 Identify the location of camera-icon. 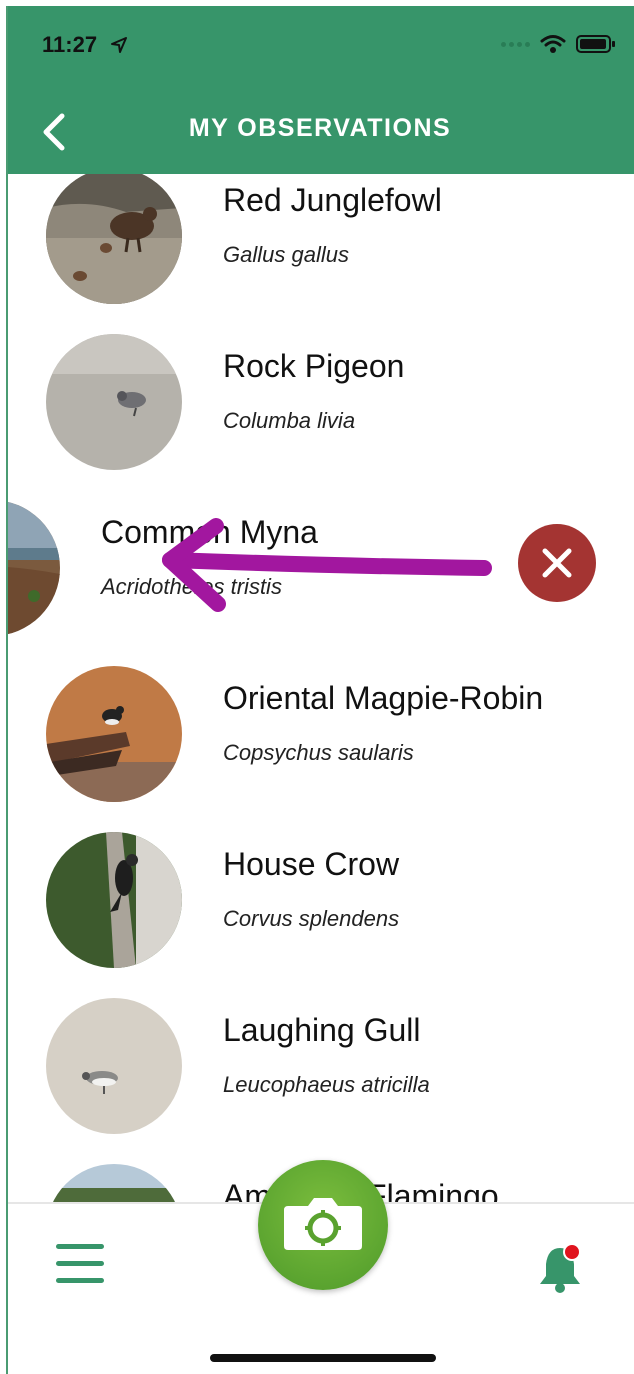
(323, 1224).